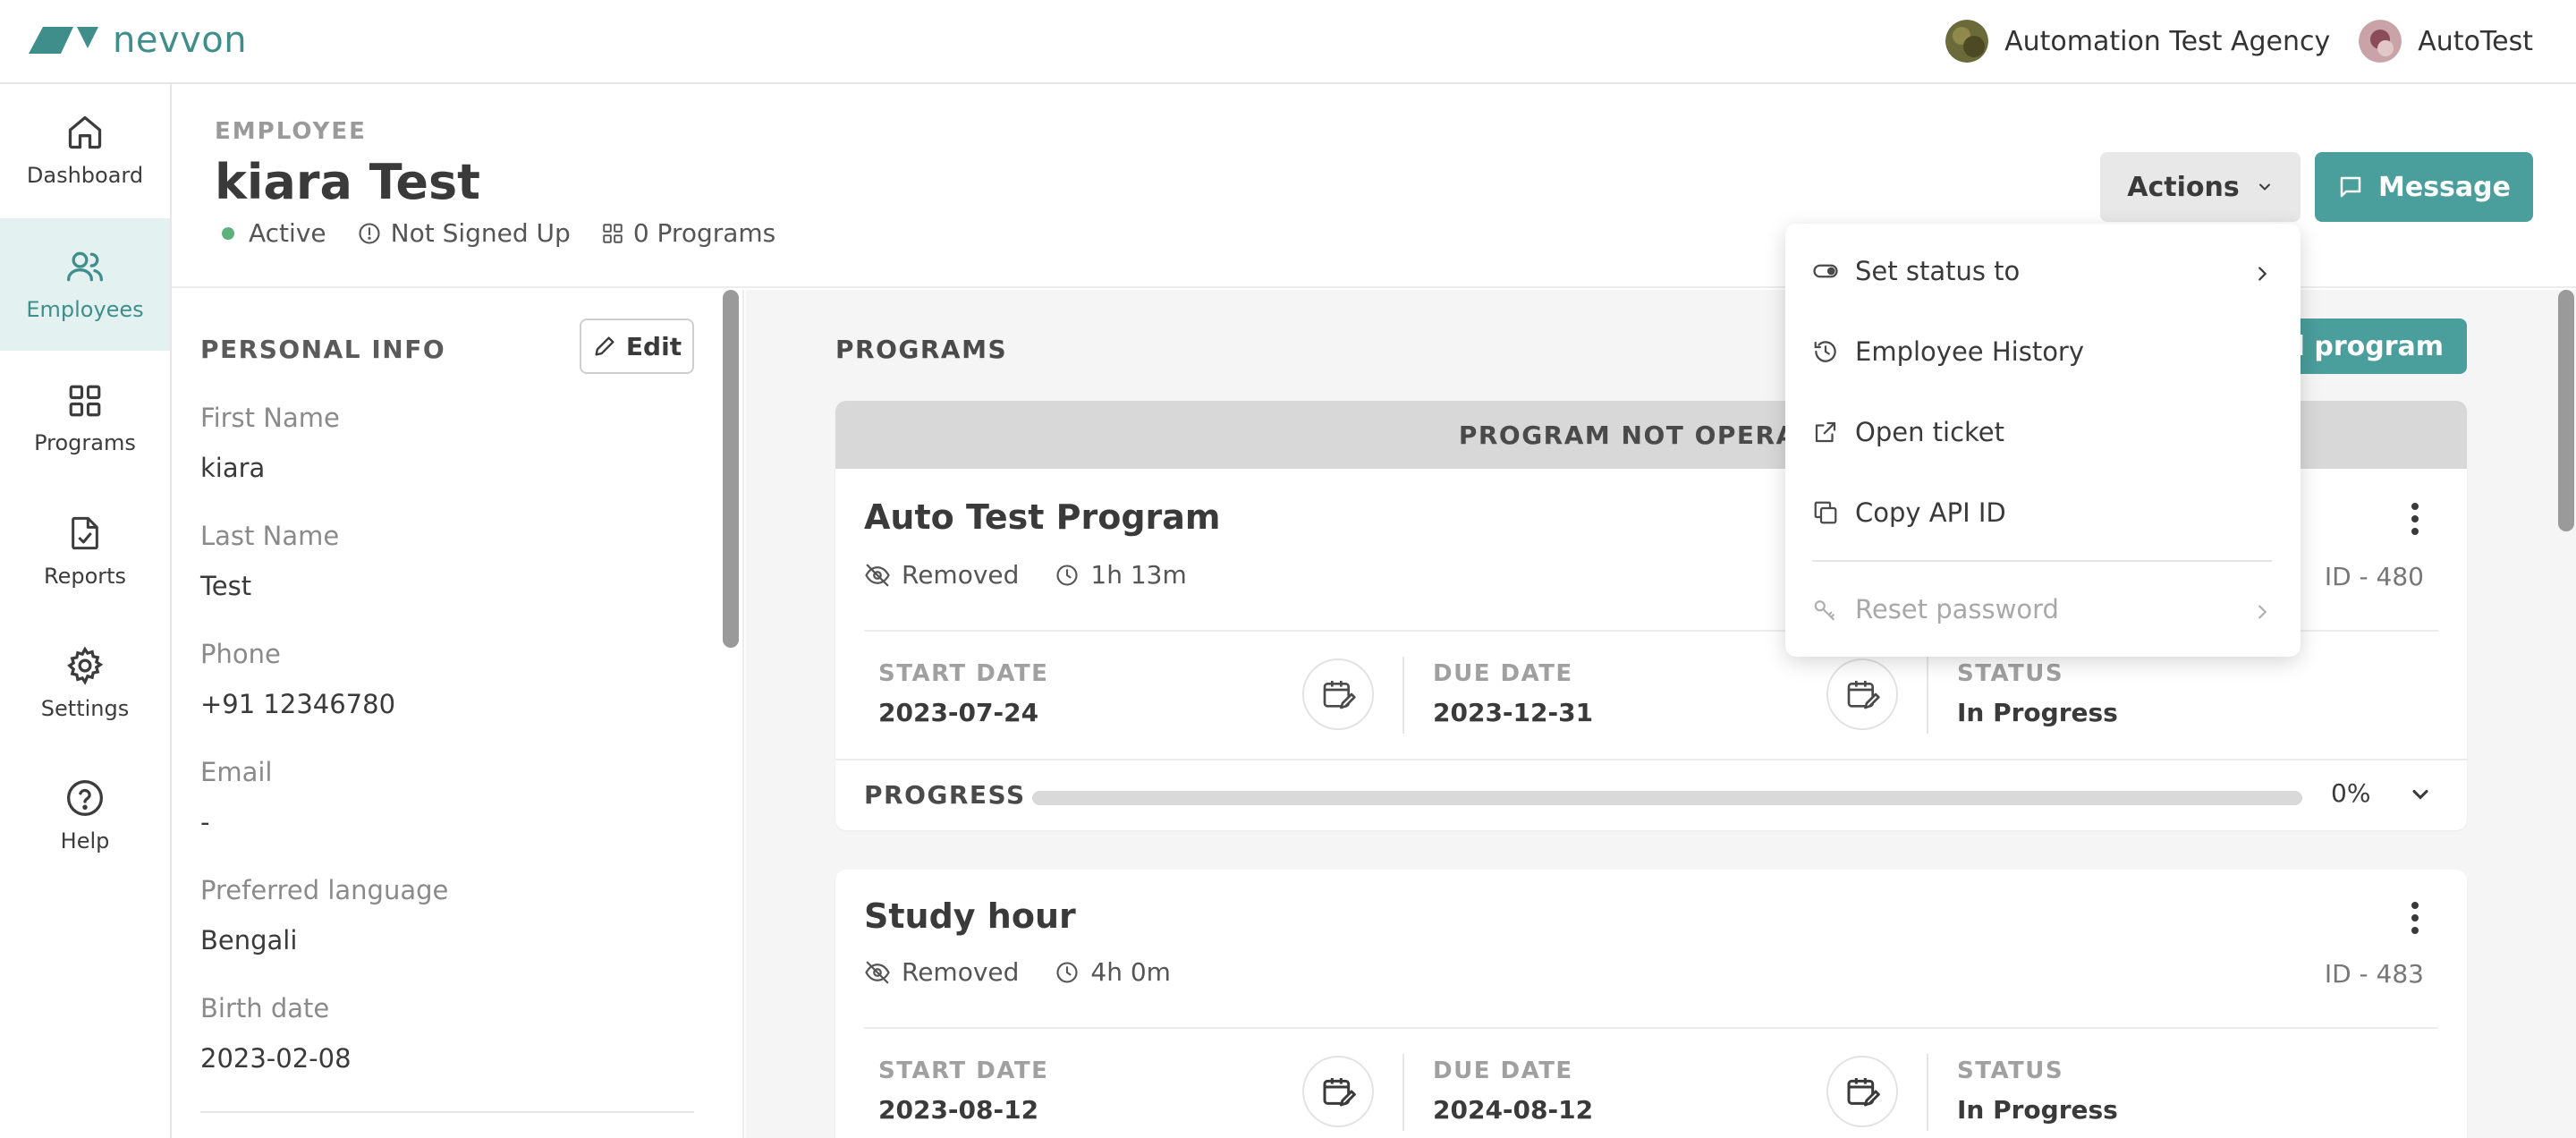  Describe the element at coordinates (1130, 972) in the screenshot. I see `duration-text: 4h 0m` at that location.